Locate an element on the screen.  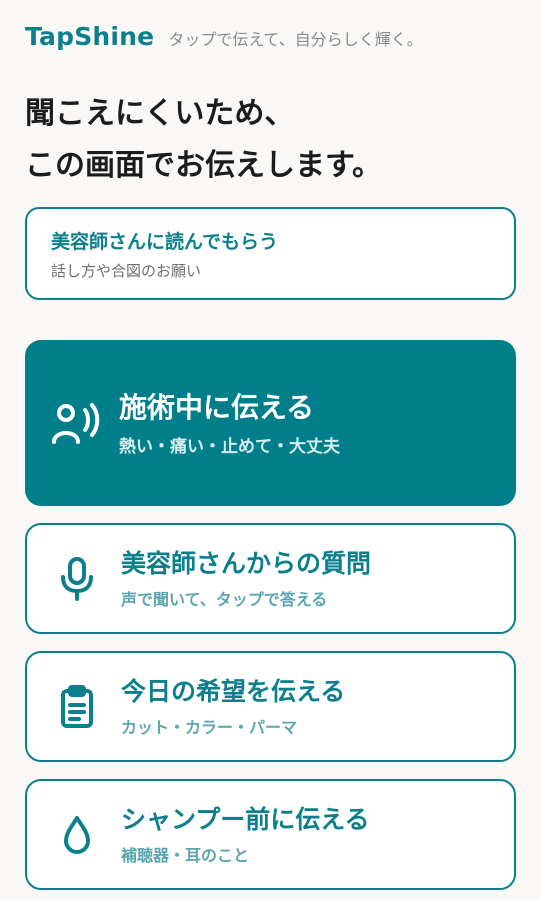
read-by-stylist-subtitle: 話し方や合図のお願い is located at coordinates (126, 271).